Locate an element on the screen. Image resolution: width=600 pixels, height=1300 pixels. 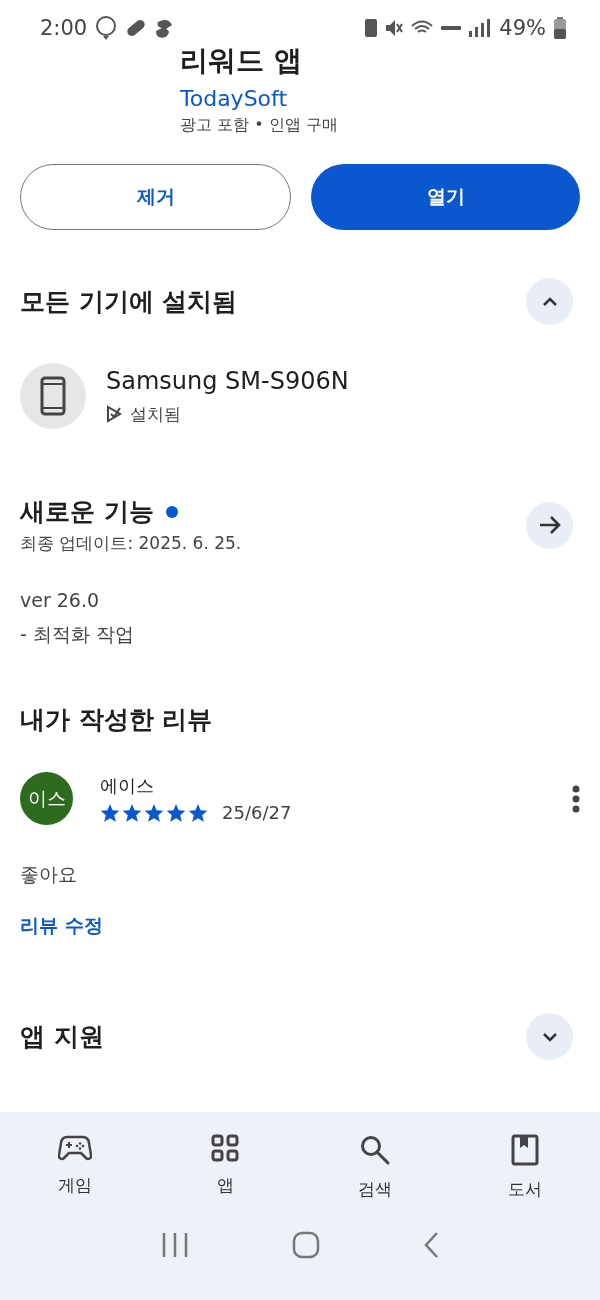
arrow-right-icon is located at coordinates (549, 525).